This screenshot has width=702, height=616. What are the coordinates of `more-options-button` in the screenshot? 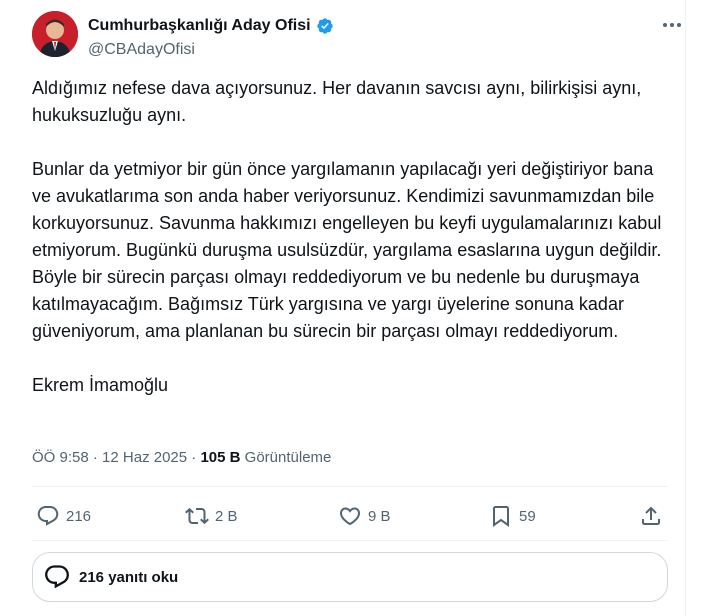 It's located at (672, 25).